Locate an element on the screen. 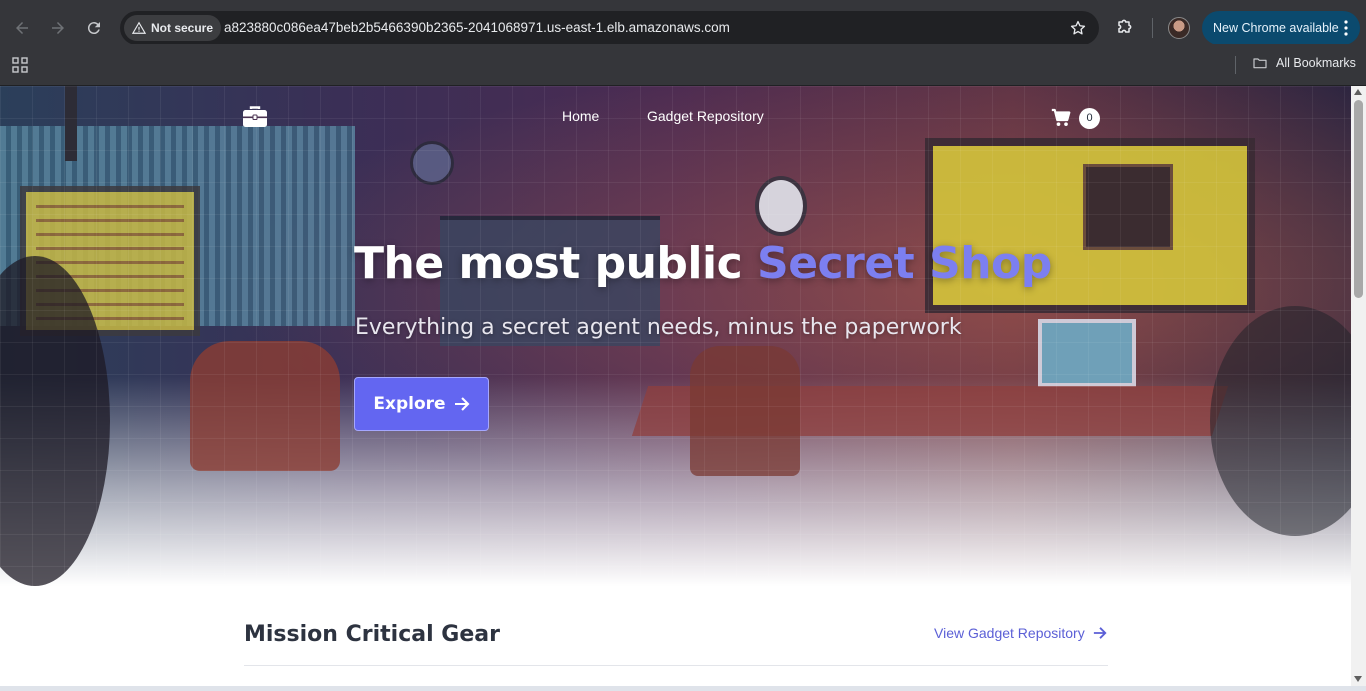 The width and height of the screenshot is (1366, 691). explore-button-label: Explore is located at coordinates (409, 404).